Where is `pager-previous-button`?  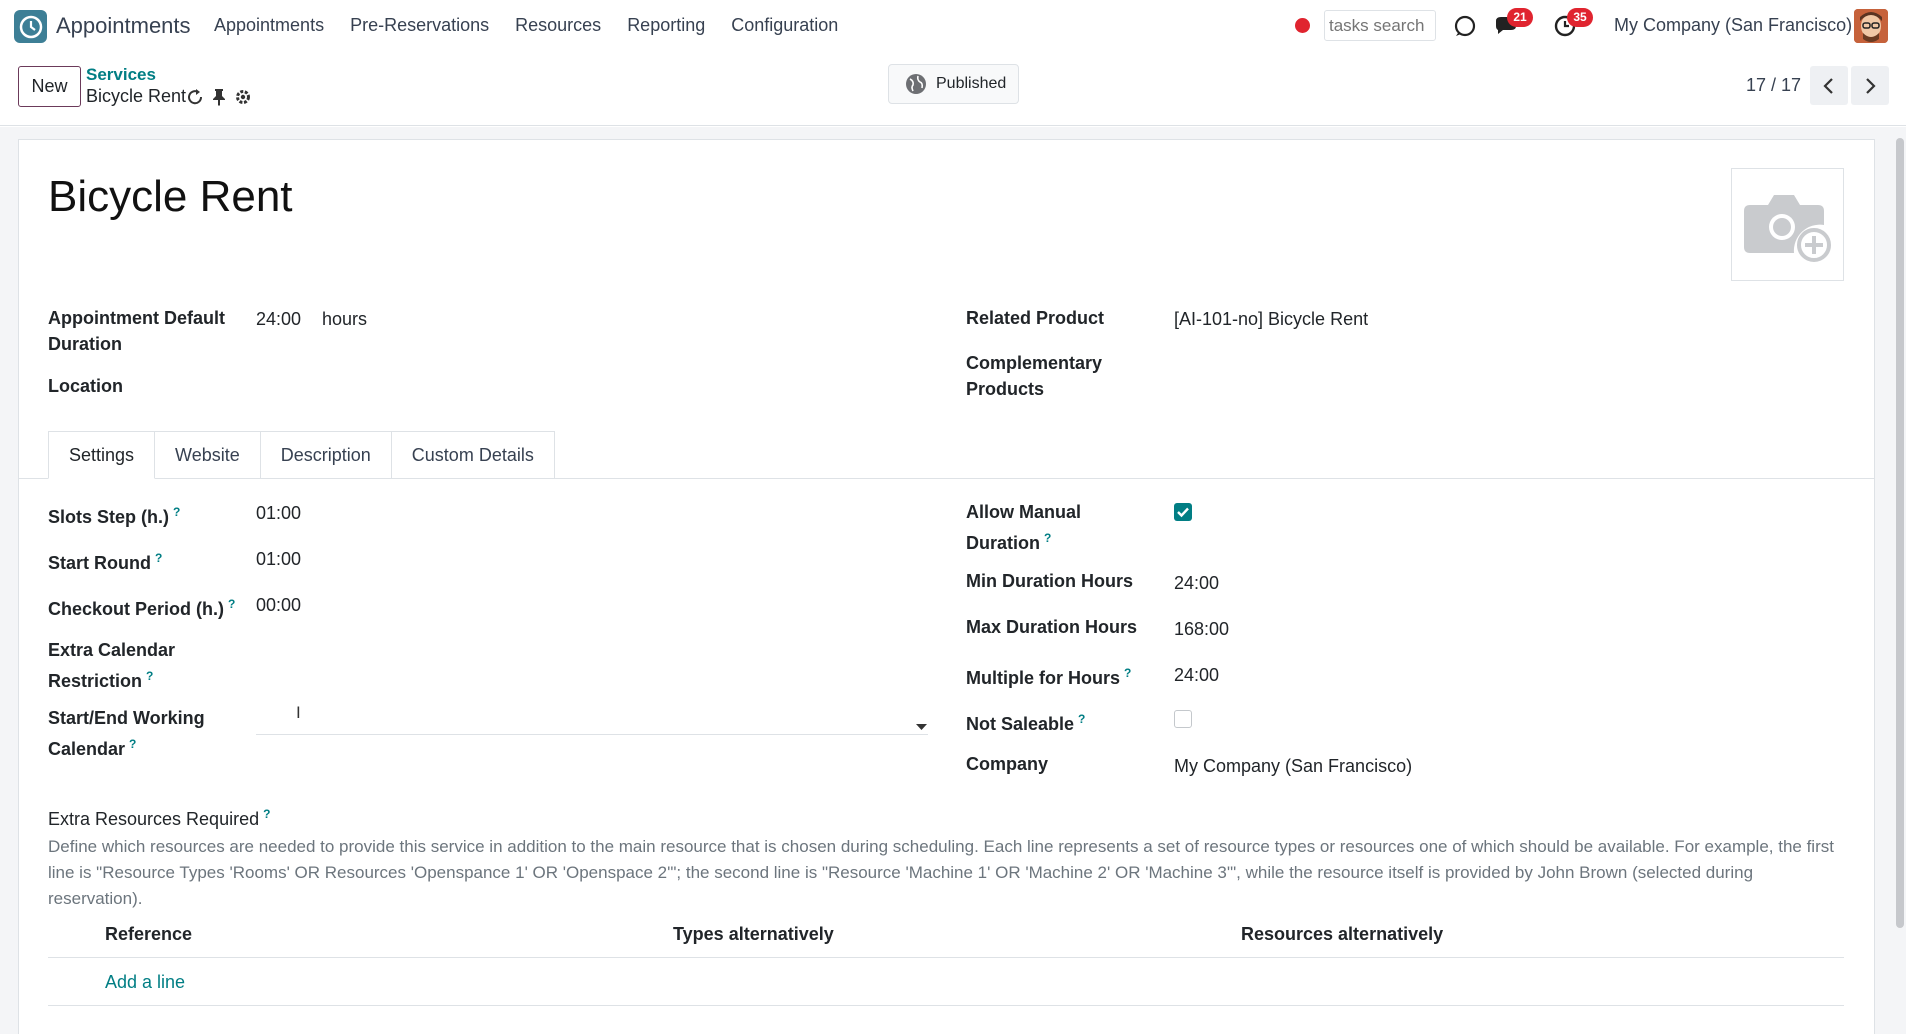
pager-previous-button is located at coordinates (1829, 85).